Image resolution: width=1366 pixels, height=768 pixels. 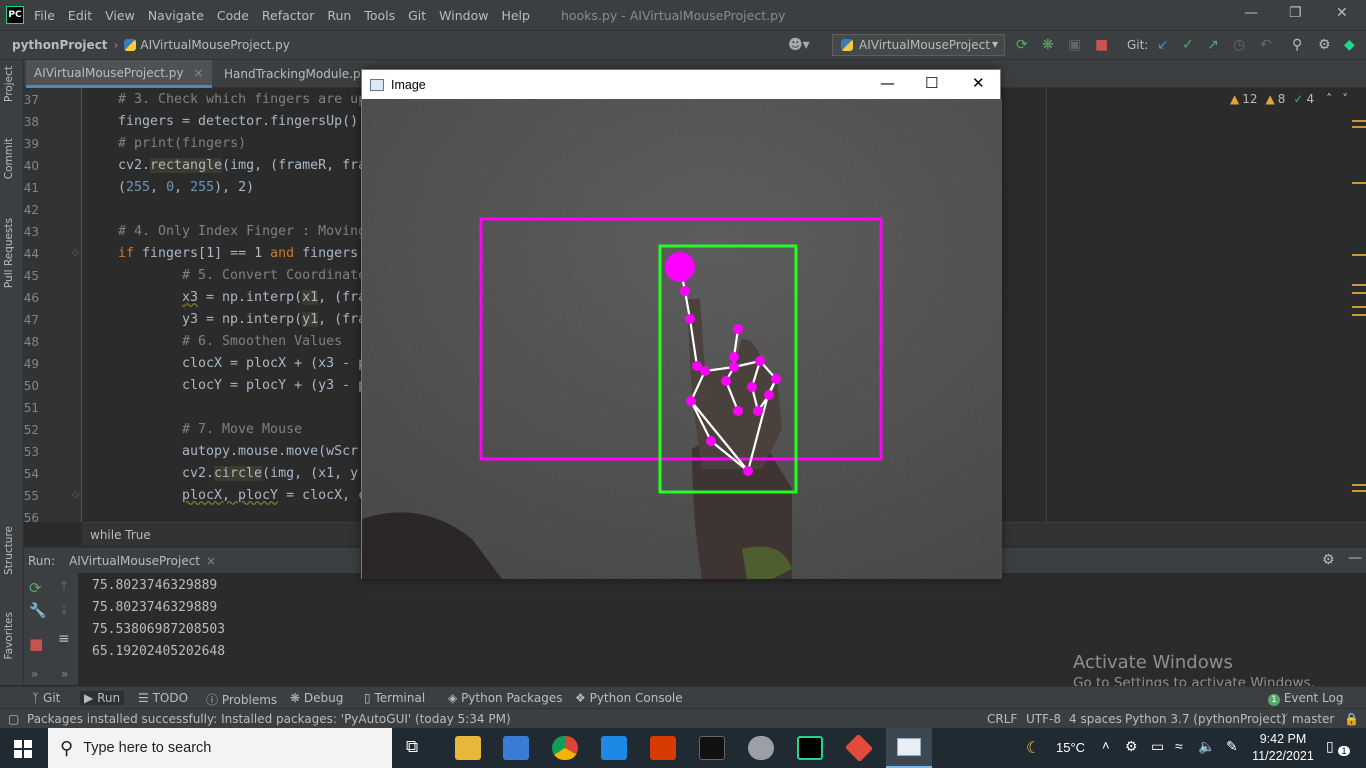 What do you see at coordinates (1295, 13) in the screenshot?
I see `restore-icon: ❐` at bounding box center [1295, 13].